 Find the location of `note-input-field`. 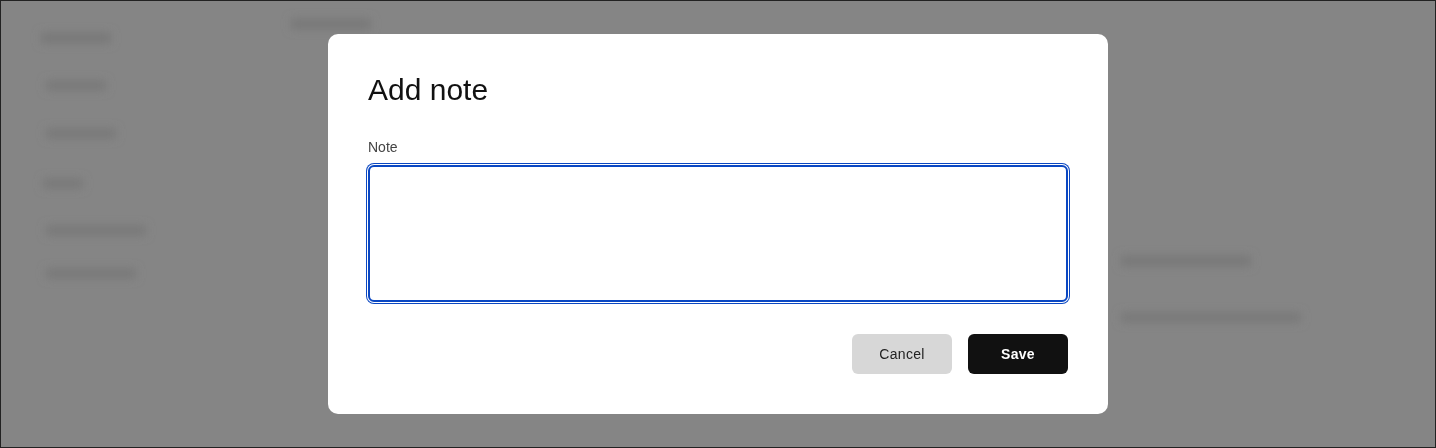

note-input-field is located at coordinates (718, 233).